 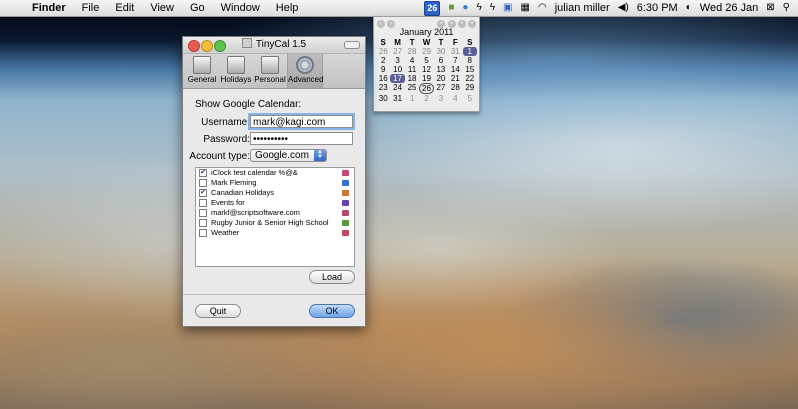 I want to click on calendar-day: 19, so click(x=426, y=78).